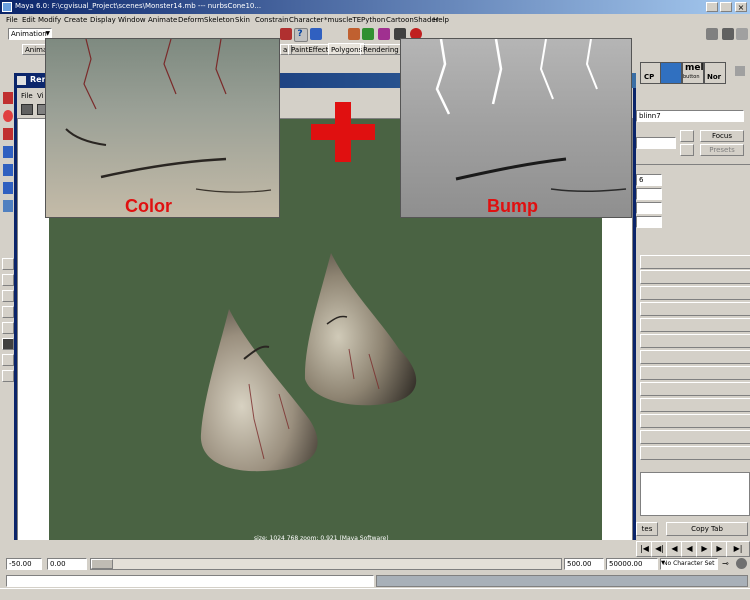 Image resolution: width=750 pixels, height=600 pixels. Describe the element at coordinates (689, 564) in the screenshot. I see `character-set-dropdown: No Character Set ▼` at that location.